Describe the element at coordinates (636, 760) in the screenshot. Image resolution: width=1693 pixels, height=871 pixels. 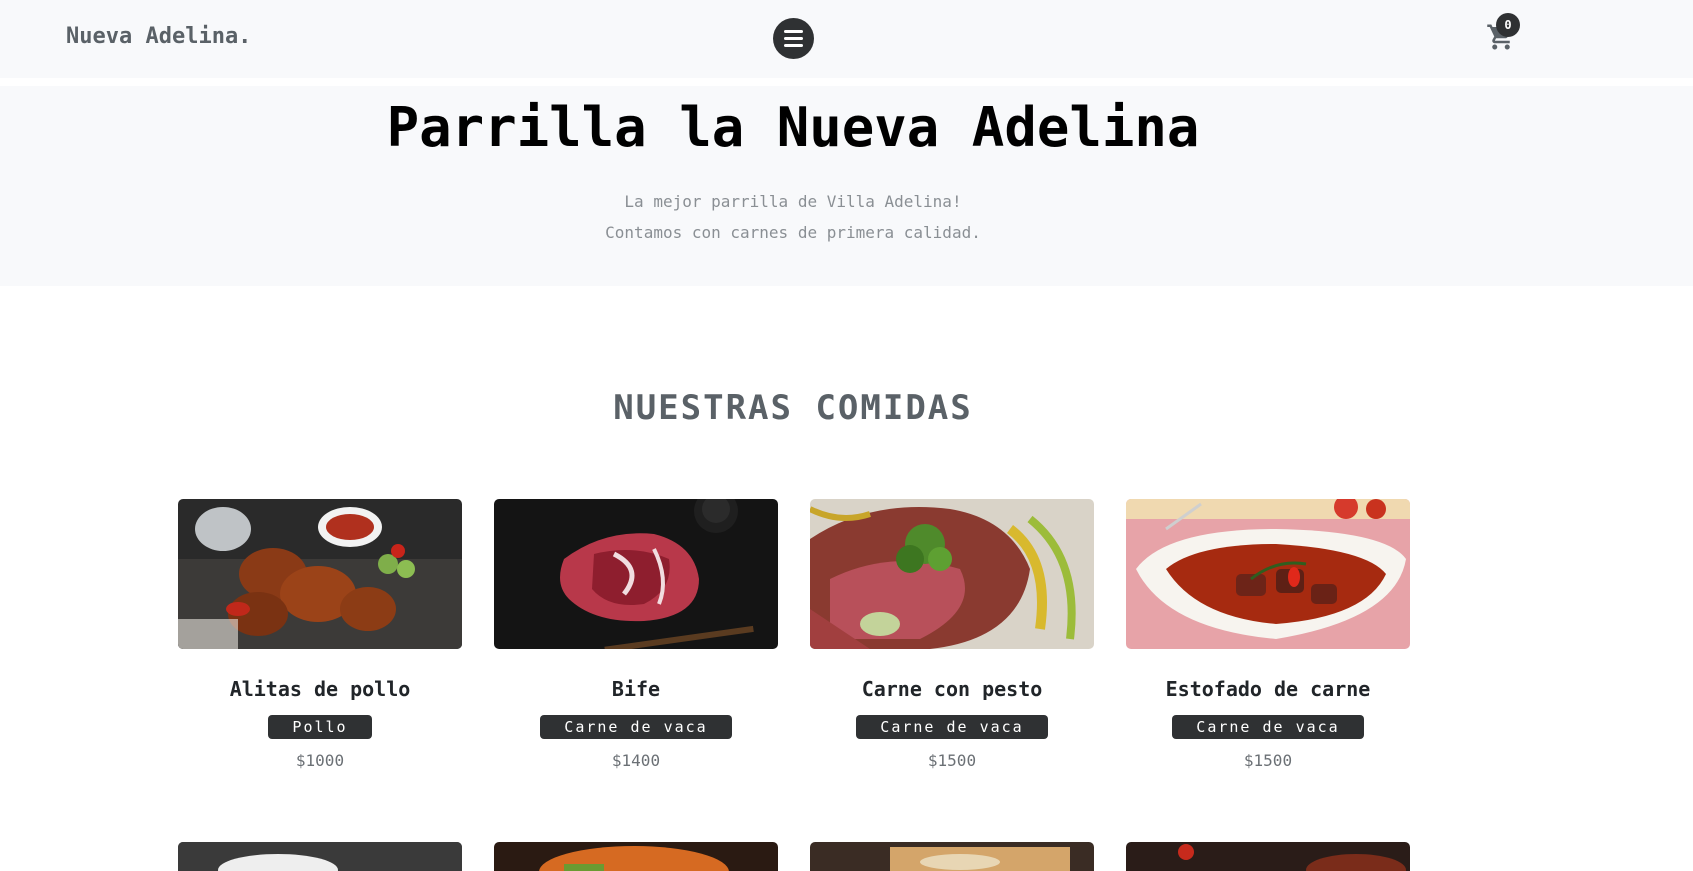
I see `product-price: $1400` at that location.